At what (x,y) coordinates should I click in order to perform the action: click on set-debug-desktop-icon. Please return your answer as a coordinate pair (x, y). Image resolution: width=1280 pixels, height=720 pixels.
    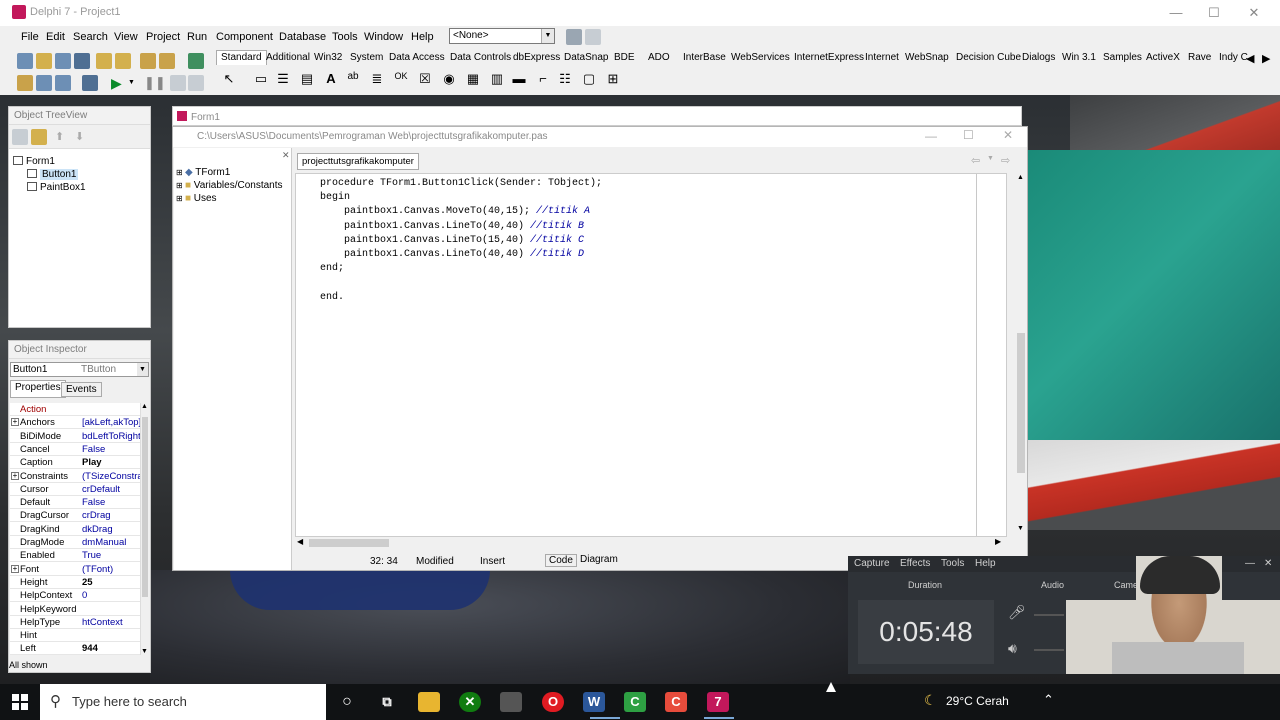
    Looking at the image, I should click on (593, 37).